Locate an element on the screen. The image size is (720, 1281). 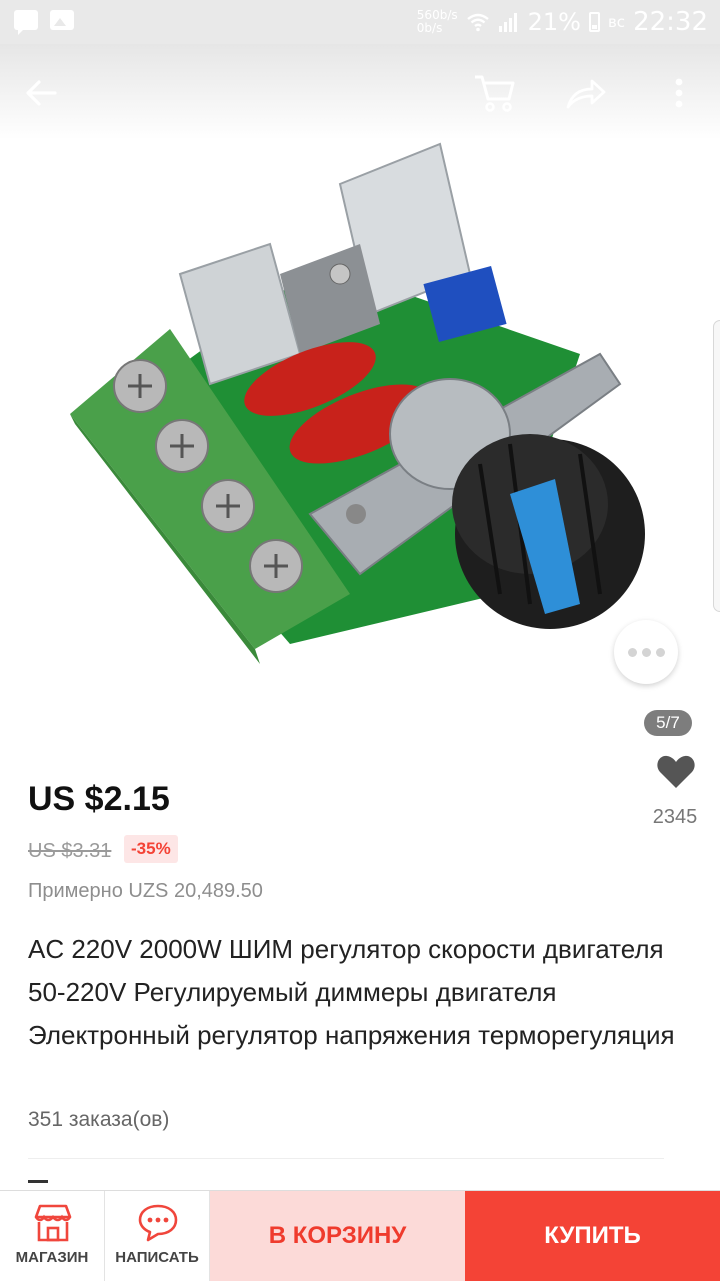
bottom-action-bar: МАГАЗИН НАПИСАТЬ В КОРЗИНУ КУПИТЬ is located at coordinates (360, 1235).